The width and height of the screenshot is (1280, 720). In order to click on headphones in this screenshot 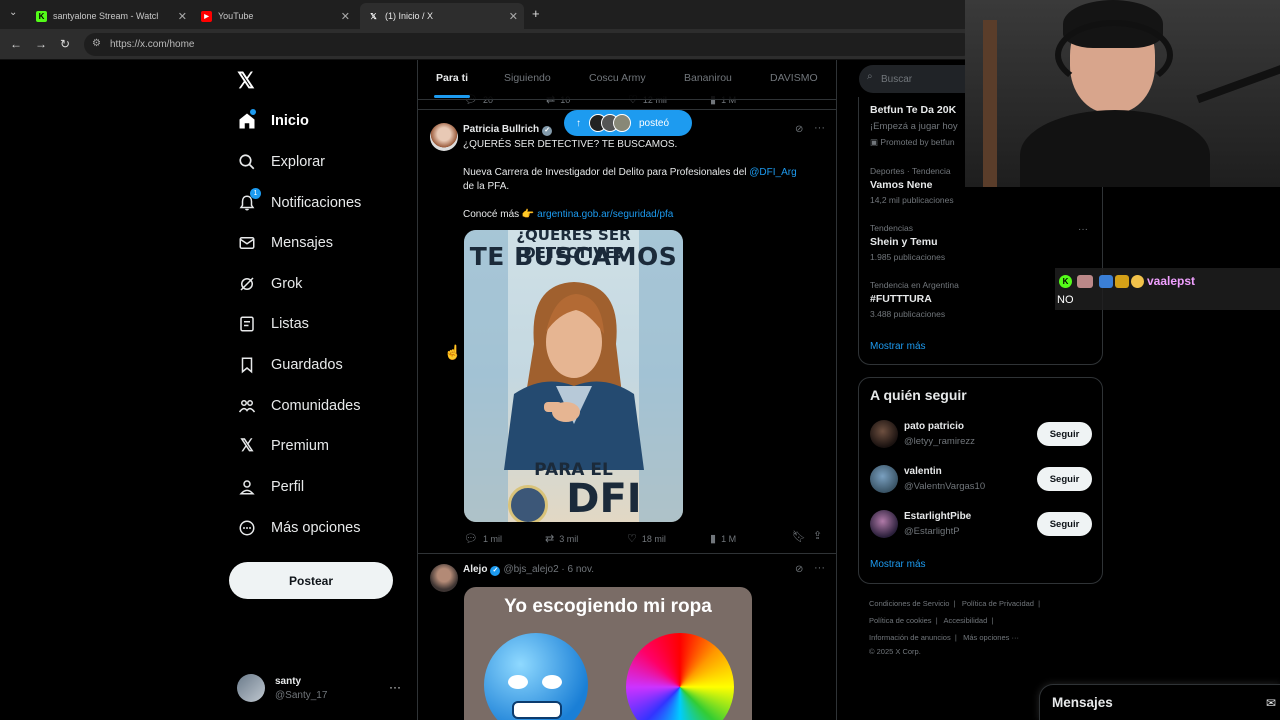, I will do `click(1114, 55)`.